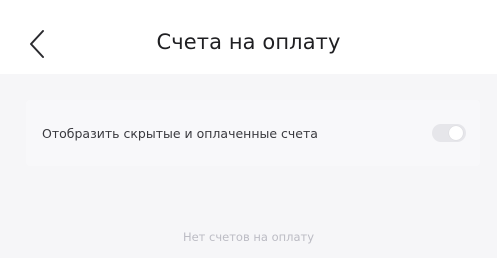 Image resolution: width=497 pixels, height=258 pixels. Describe the element at coordinates (456, 133) in the screenshot. I see `toggle-knob` at that location.